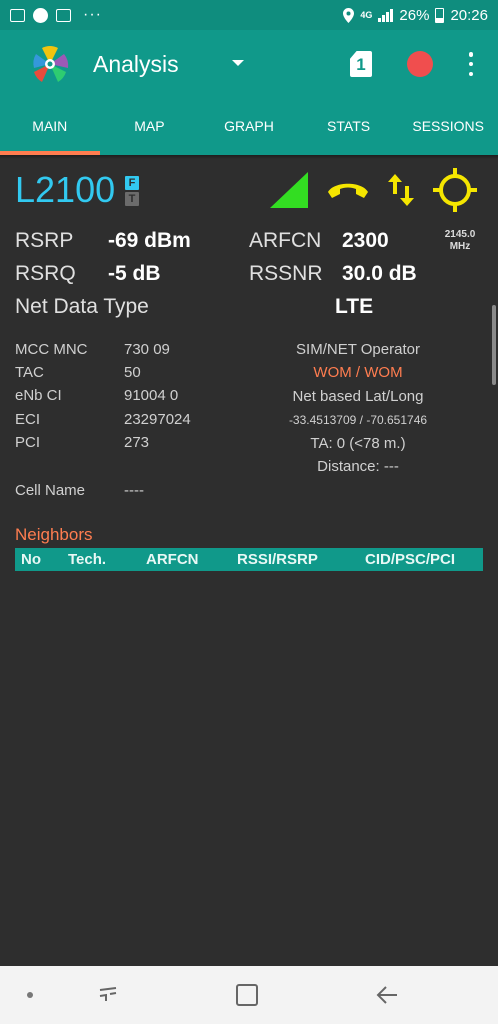  What do you see at coordinates (460, 246) in the screenshot?
I see `frequency-unit: MHz` at bounding box center [460, 246].